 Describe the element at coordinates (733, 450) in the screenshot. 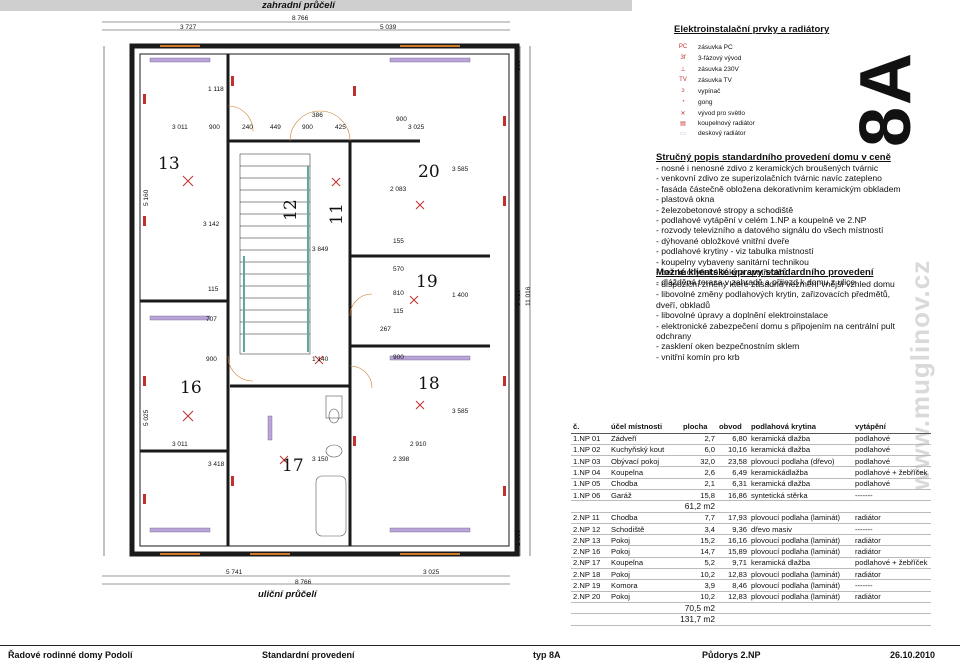

I see `table-cell: 10,16` at that location.